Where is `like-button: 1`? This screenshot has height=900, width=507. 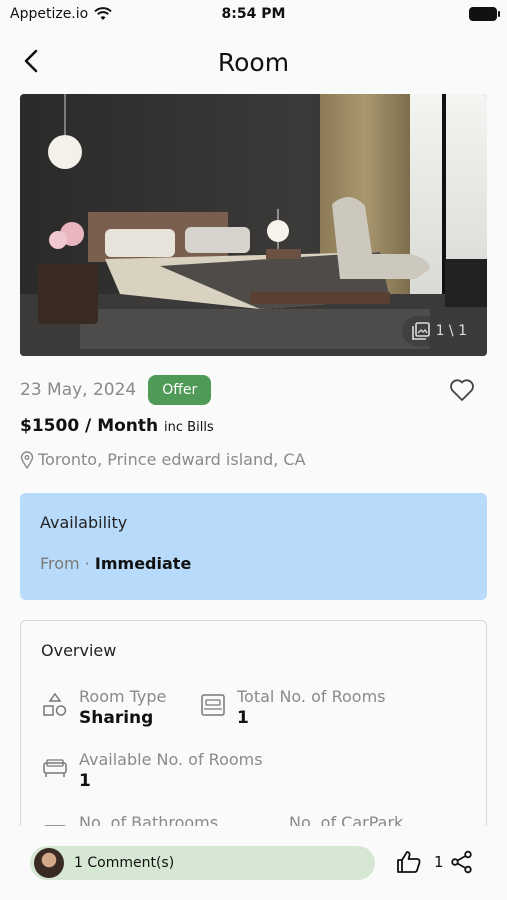 like-button: 1 is located at coordinates (420, 862).